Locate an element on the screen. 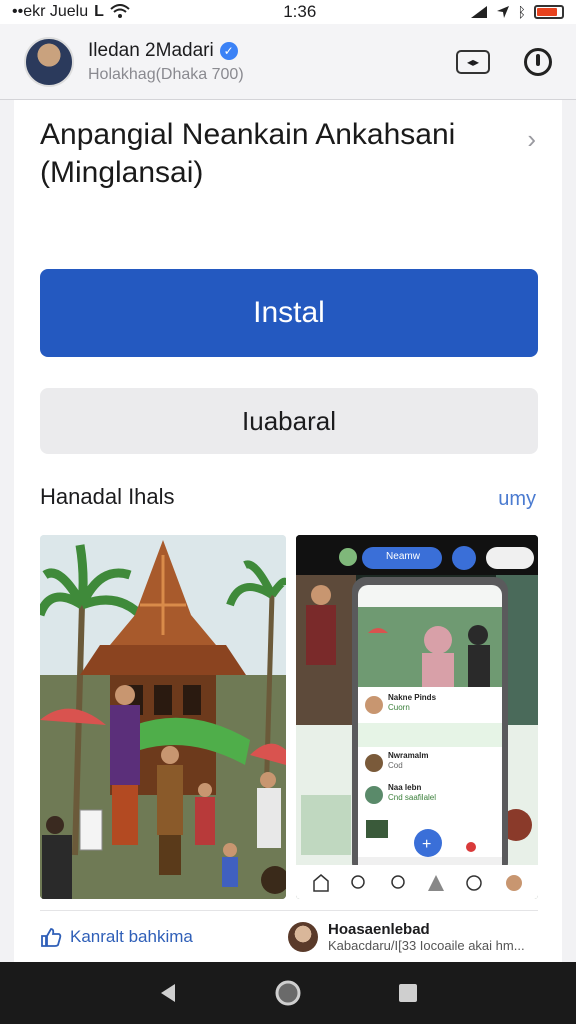  status-right: ᛒ is located at coordinates (517, 12).